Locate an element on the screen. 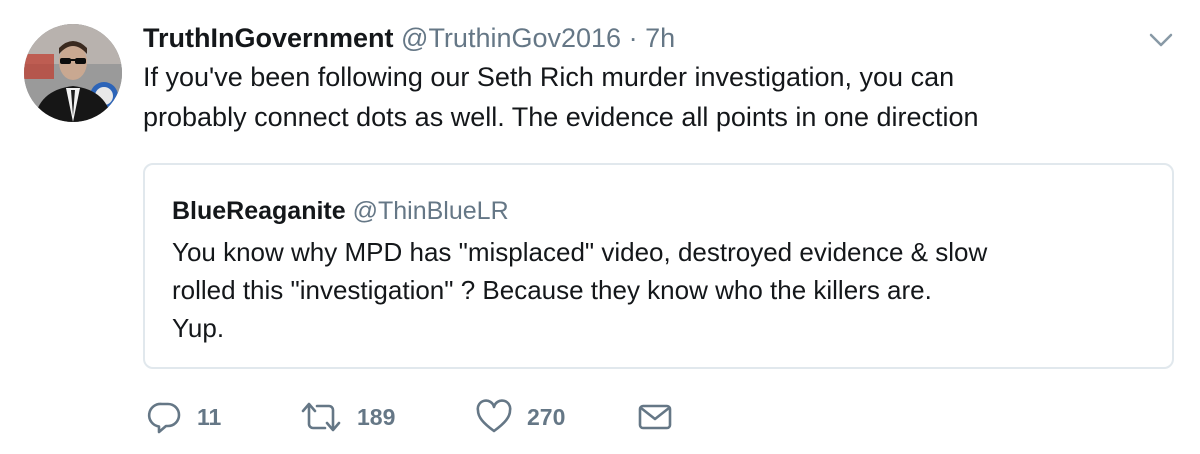 Image resolution: width=1200 pixels, height=454 pixels. like-button: 270 is located at coordinates (520, 417).